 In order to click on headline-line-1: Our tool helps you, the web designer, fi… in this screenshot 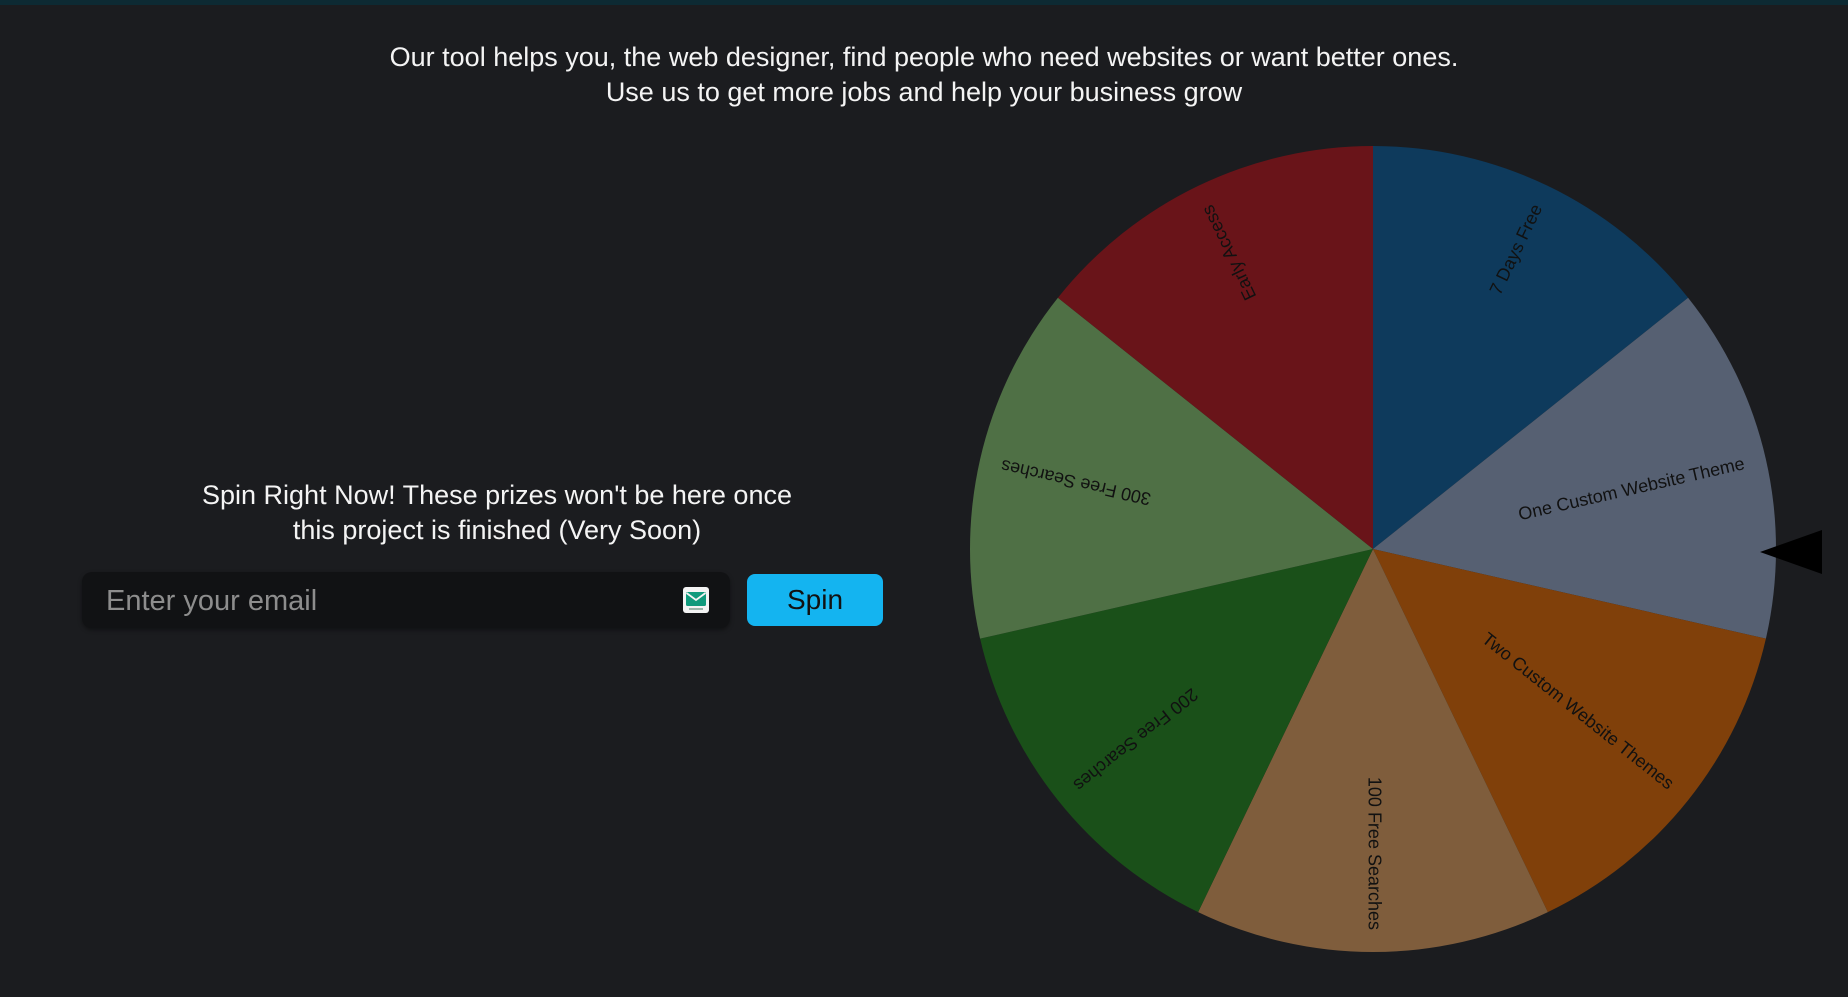, I will do `click(924, 57)`.